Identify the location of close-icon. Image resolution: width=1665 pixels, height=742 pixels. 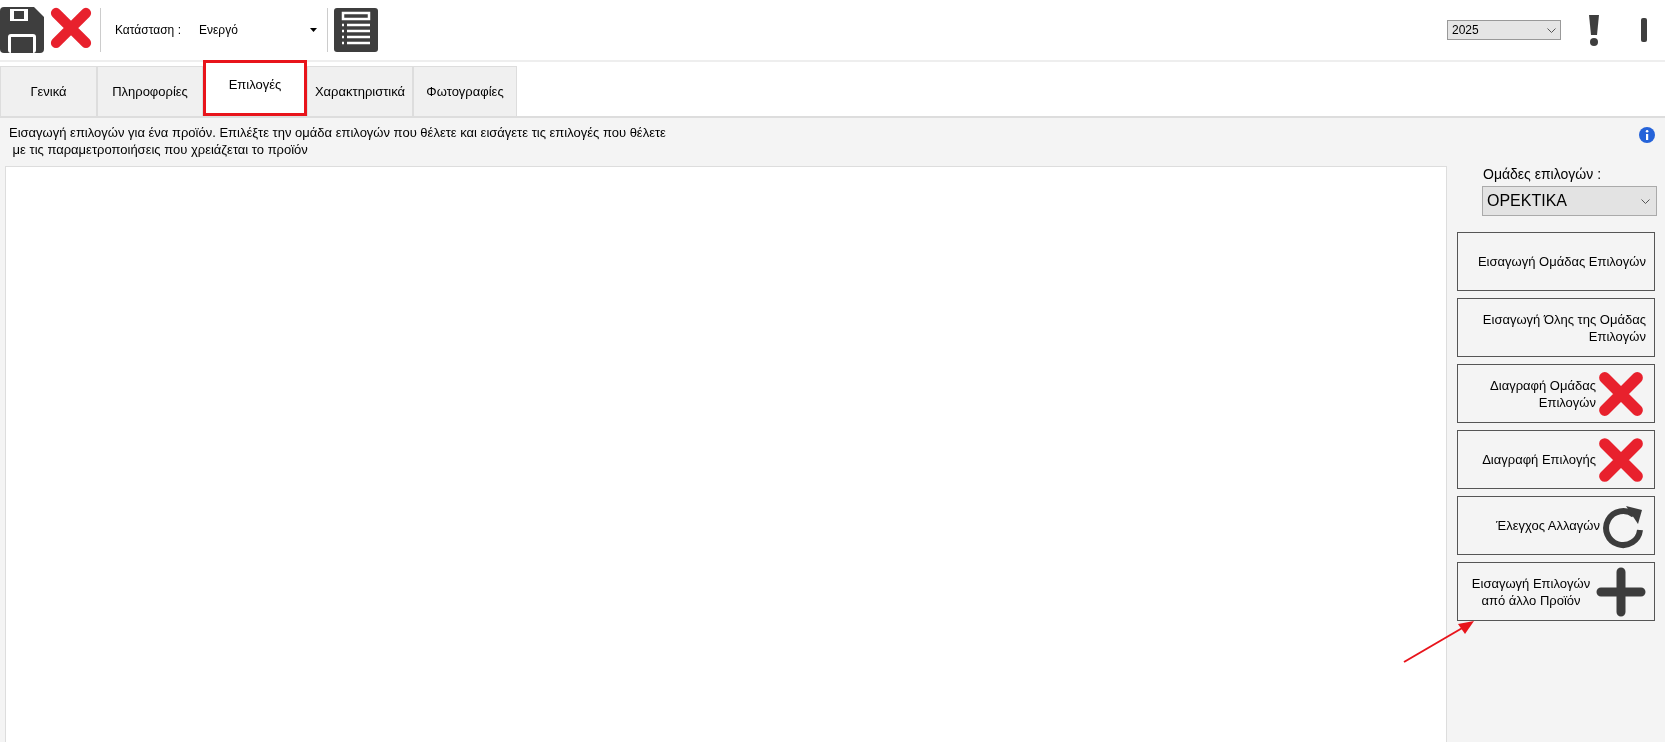
(71, 28).